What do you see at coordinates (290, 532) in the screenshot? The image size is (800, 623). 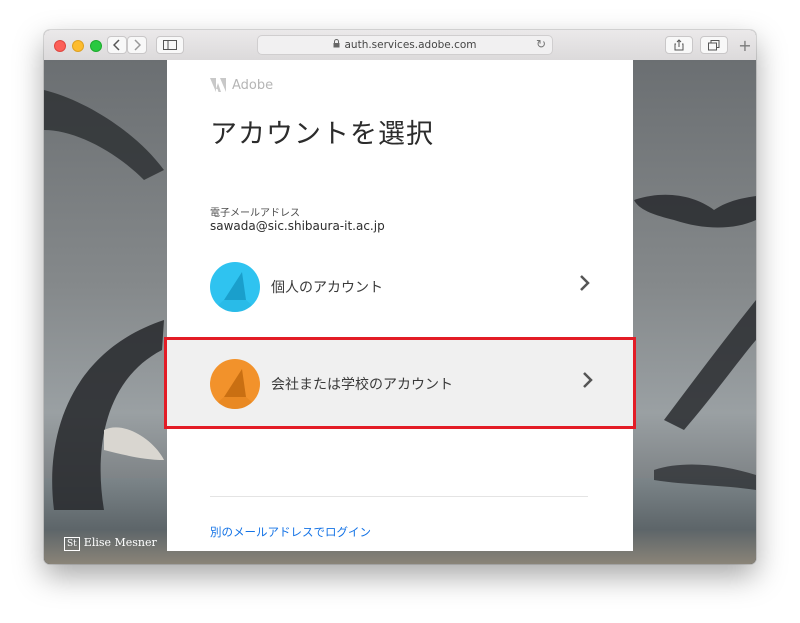 I see `use-another-email-link: 別のメールアドレスでログイン` at bounding box center [290, 532].